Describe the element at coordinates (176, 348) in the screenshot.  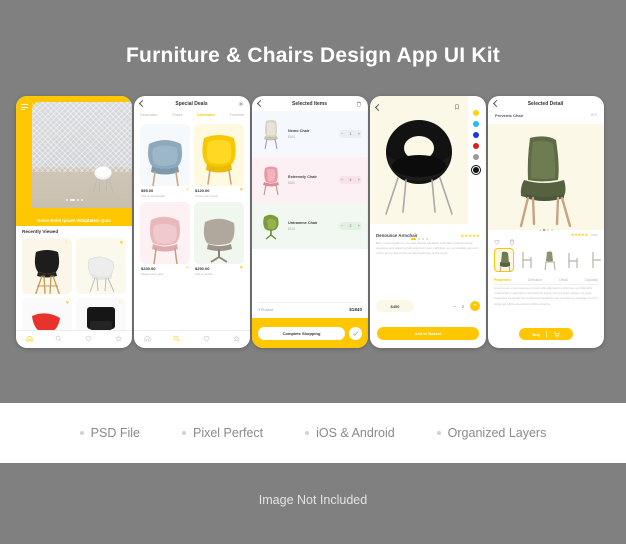
I see `tab-label: Search` at that location.